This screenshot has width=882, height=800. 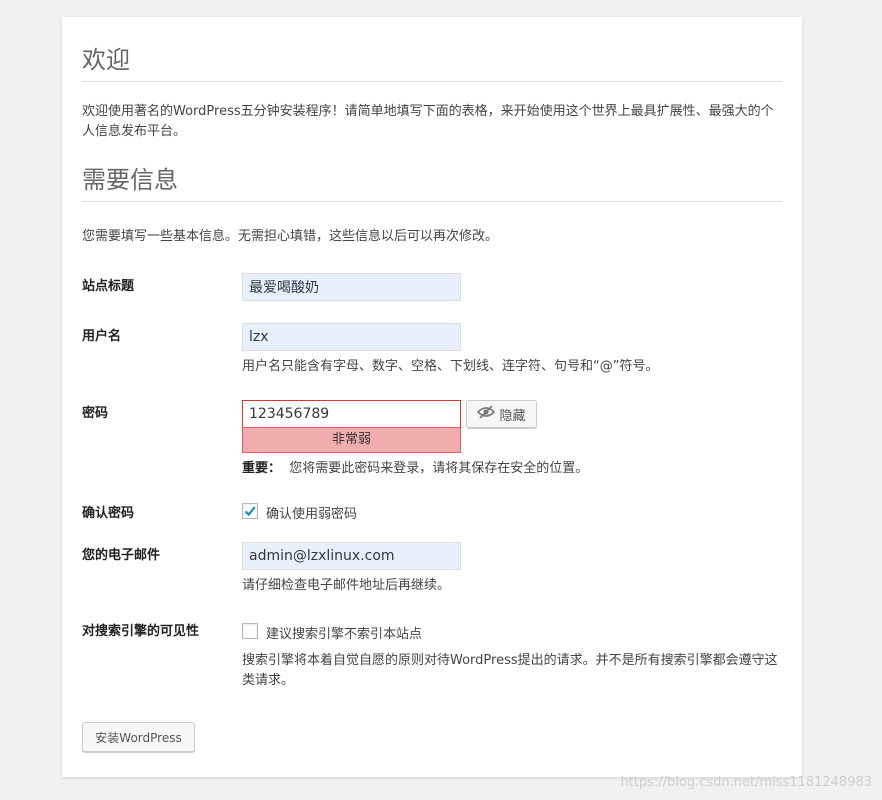 I want to click on install-wordpress-button: 安装WordPress, so click(x=138, y=737).